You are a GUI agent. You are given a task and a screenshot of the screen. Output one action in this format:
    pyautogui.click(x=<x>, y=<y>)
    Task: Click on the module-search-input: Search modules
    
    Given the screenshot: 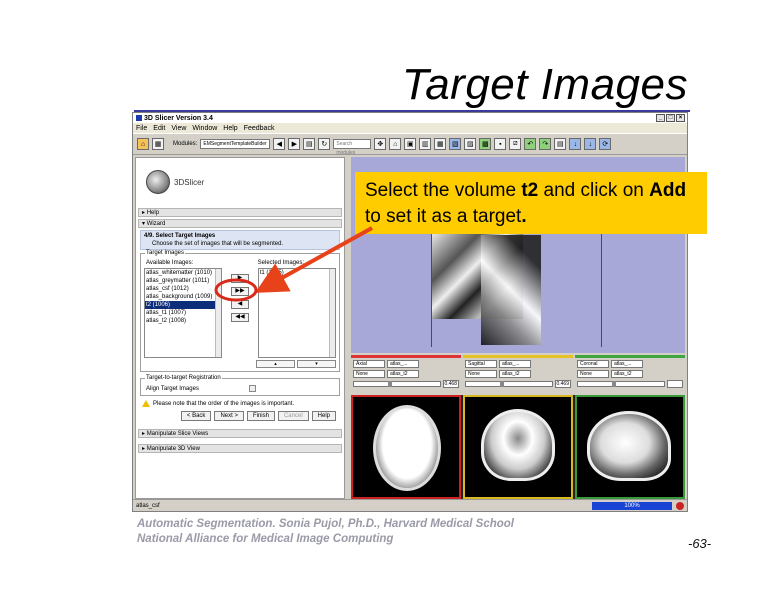 What is the action you would take?
    pyautogui.click(x=352, y=147)
    